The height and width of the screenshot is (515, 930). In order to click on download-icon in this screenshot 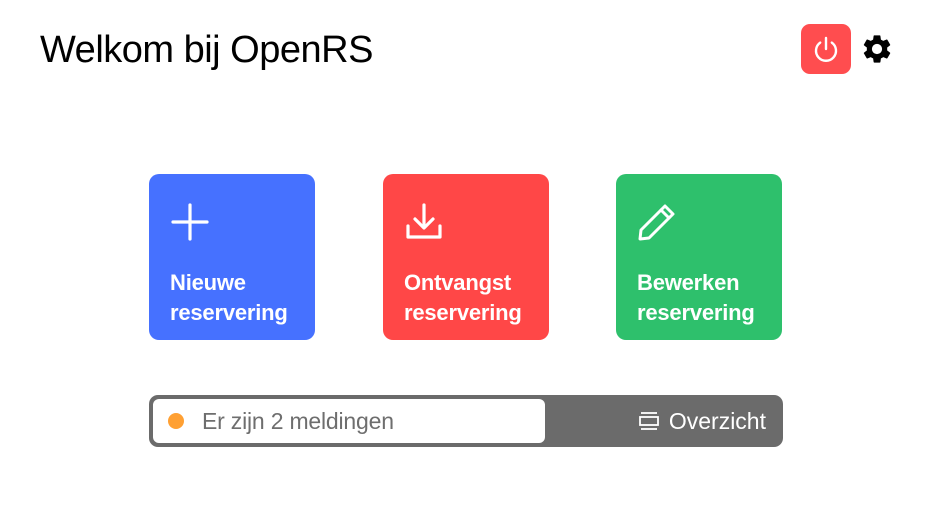, I will do `click(424, 221)`.